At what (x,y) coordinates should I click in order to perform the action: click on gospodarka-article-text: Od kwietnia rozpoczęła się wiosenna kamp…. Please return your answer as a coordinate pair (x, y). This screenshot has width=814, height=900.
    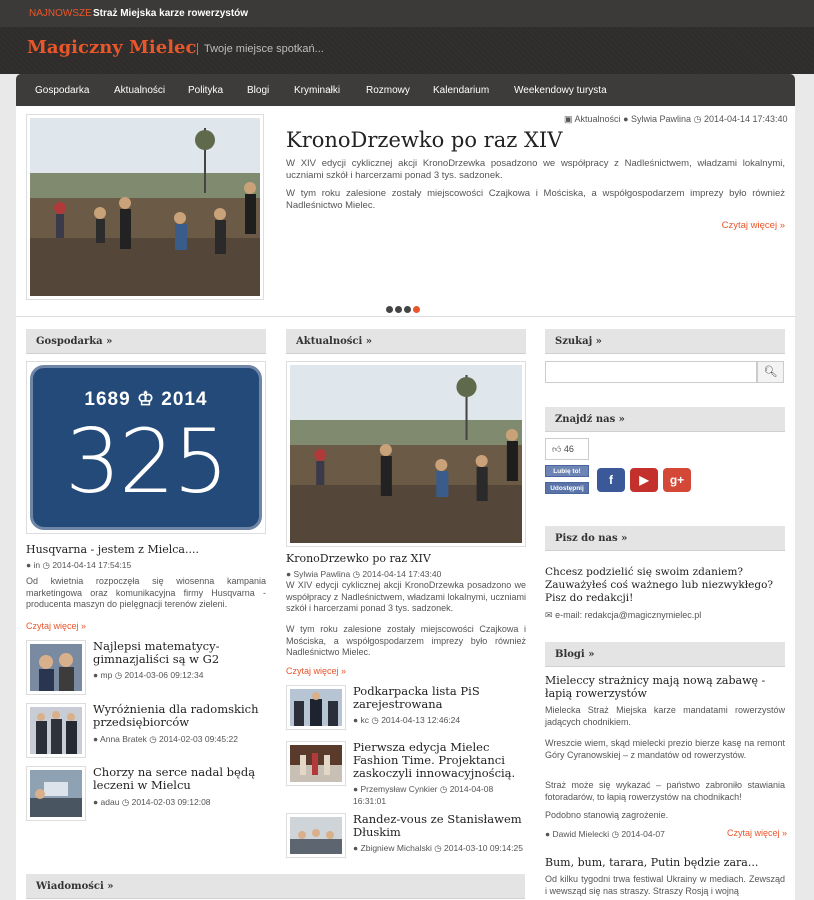
    Looking at the image, I should click on (146, 592).